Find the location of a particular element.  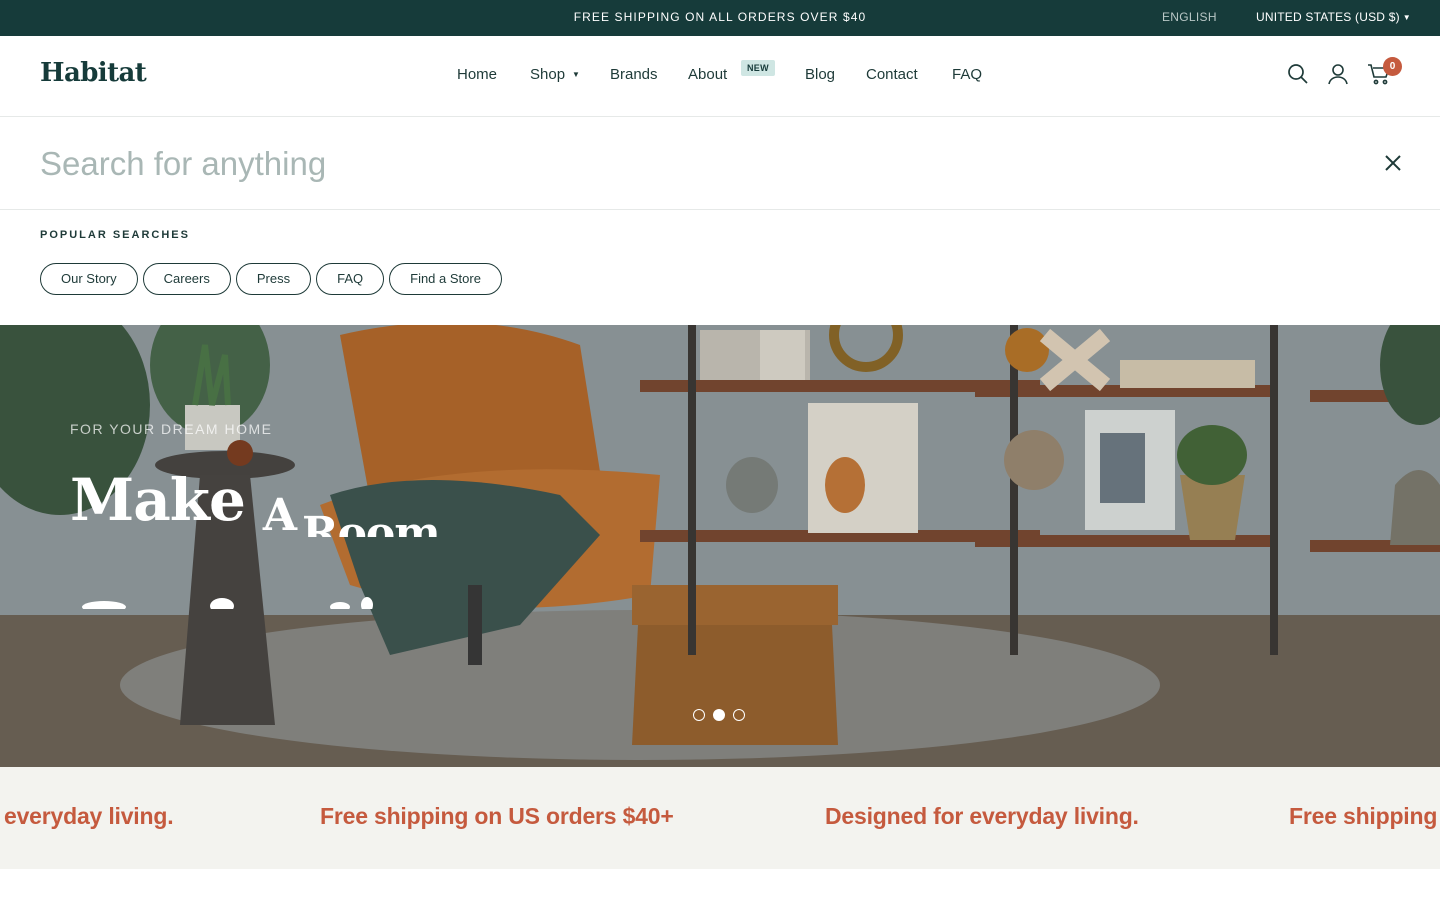

marquee-item: everyday living. is located at coordinates (89, 816).